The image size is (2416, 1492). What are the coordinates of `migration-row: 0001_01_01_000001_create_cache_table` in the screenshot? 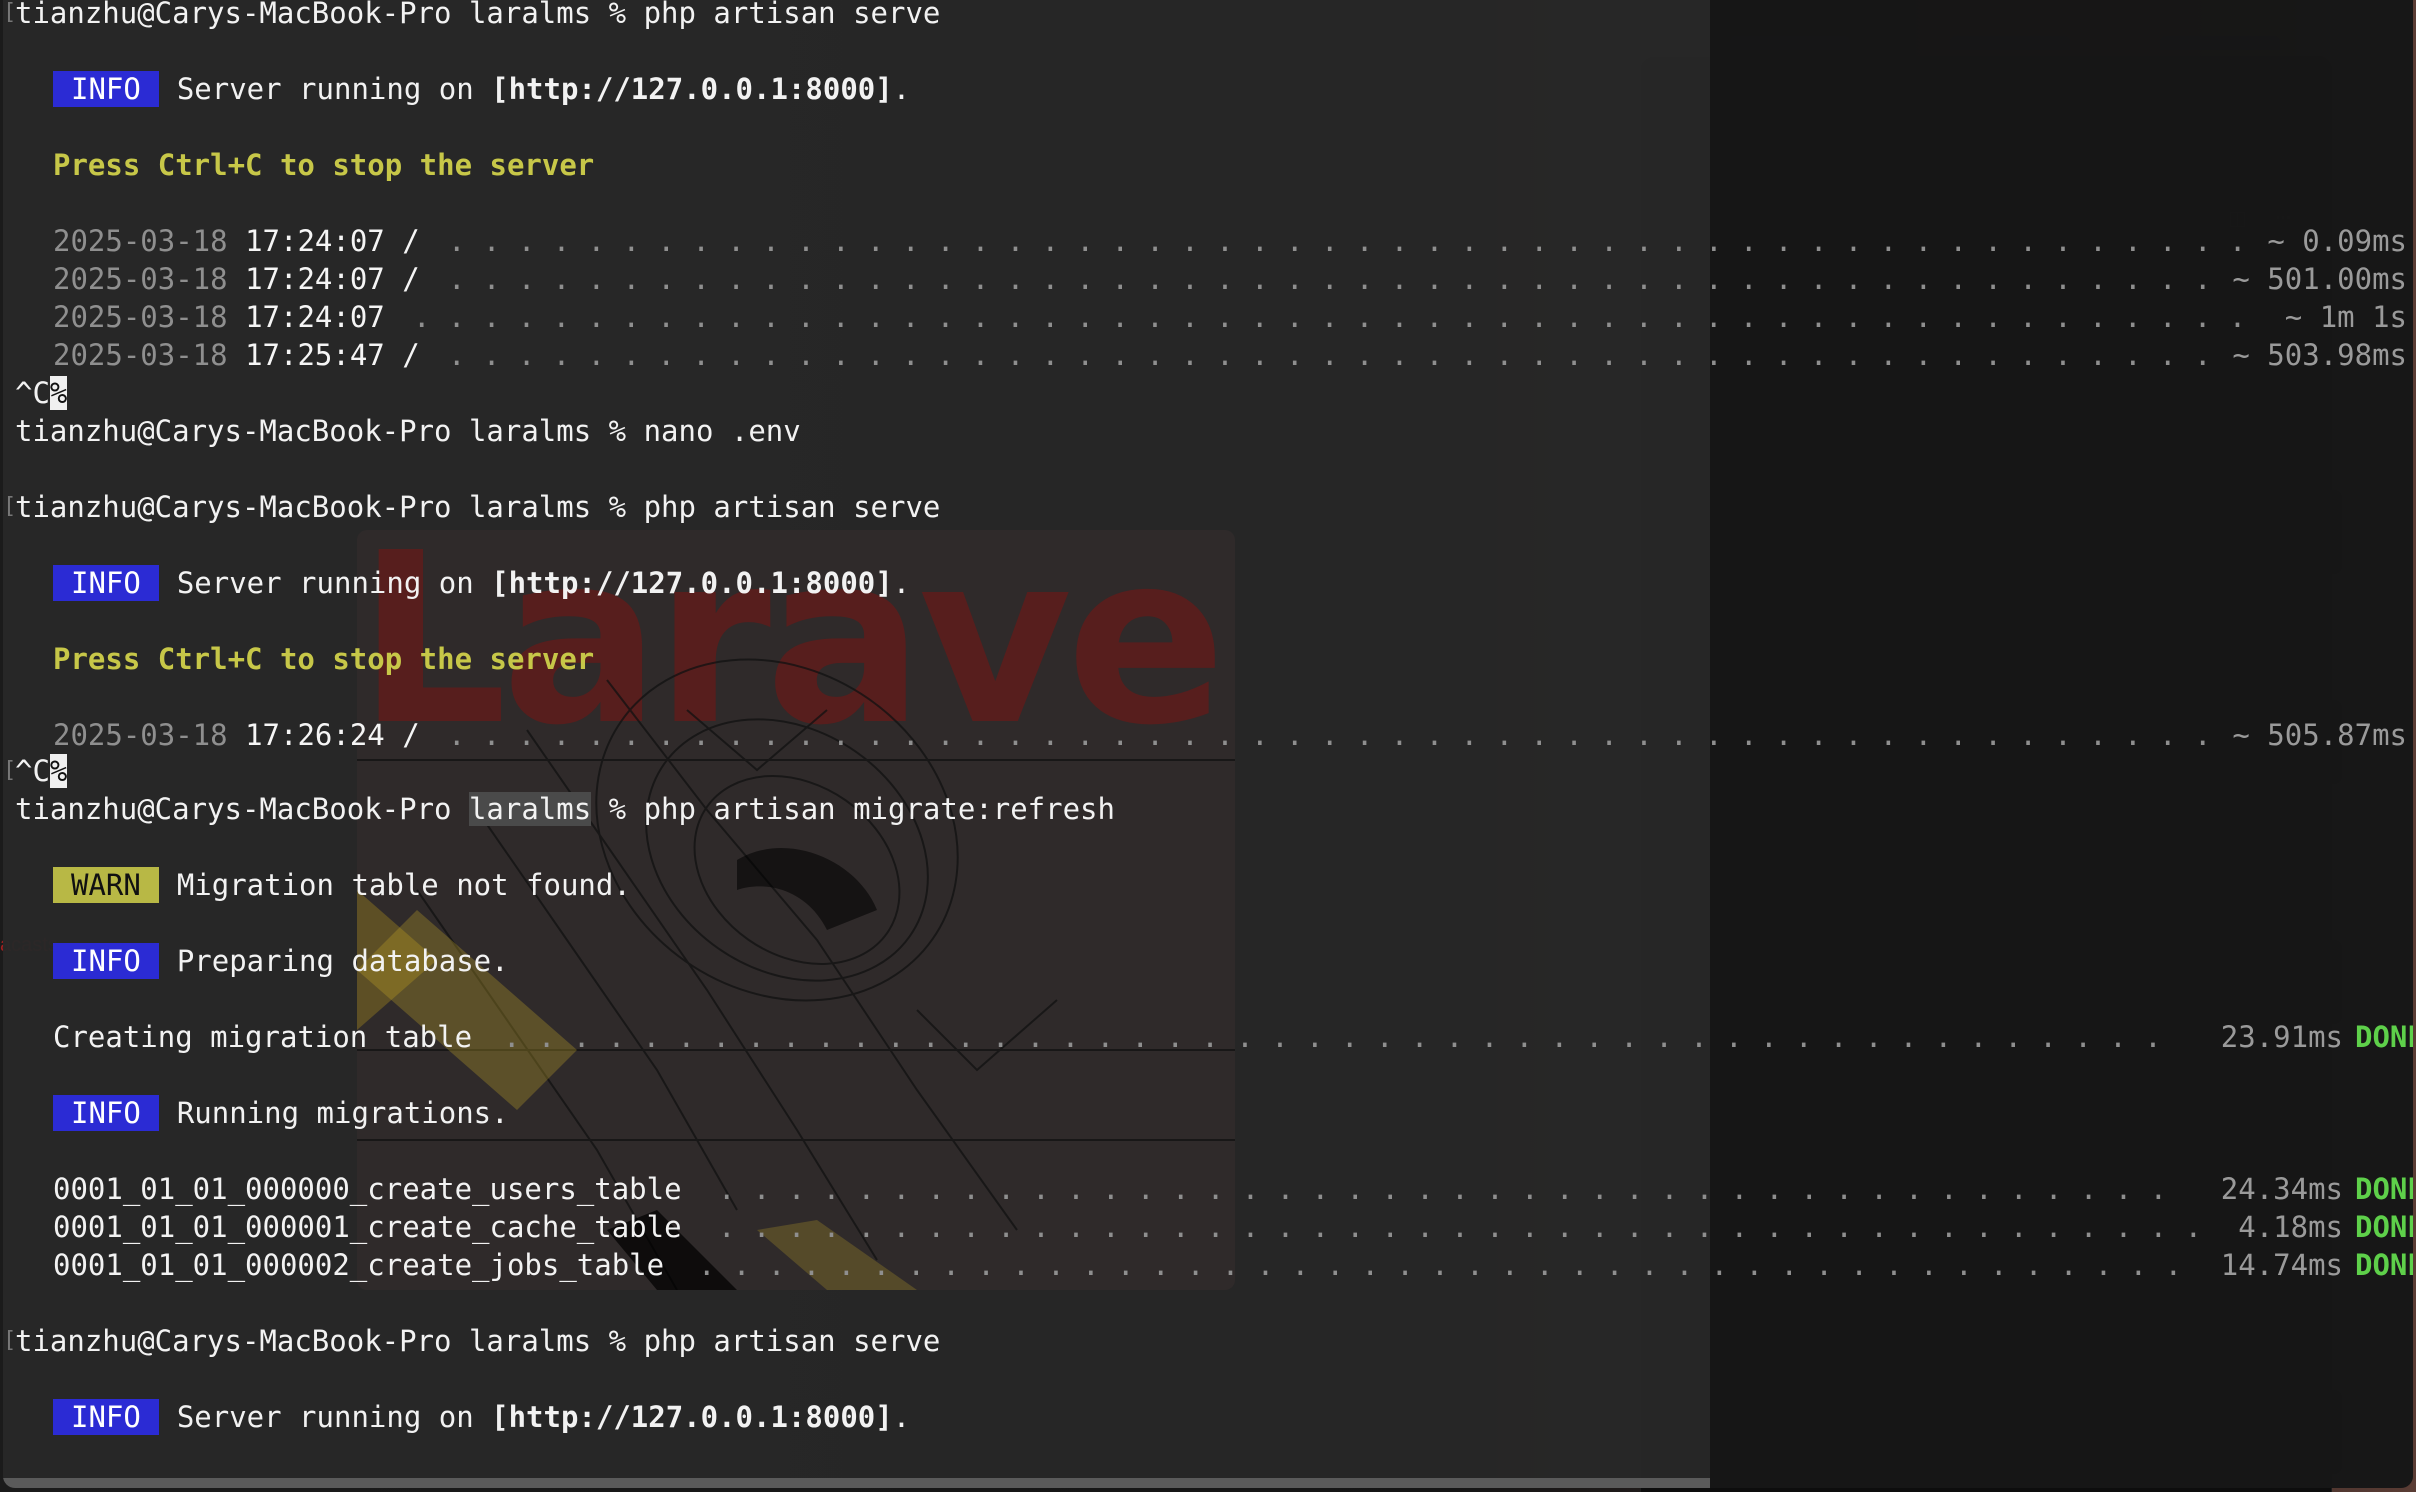 It's located at (367, 1227).